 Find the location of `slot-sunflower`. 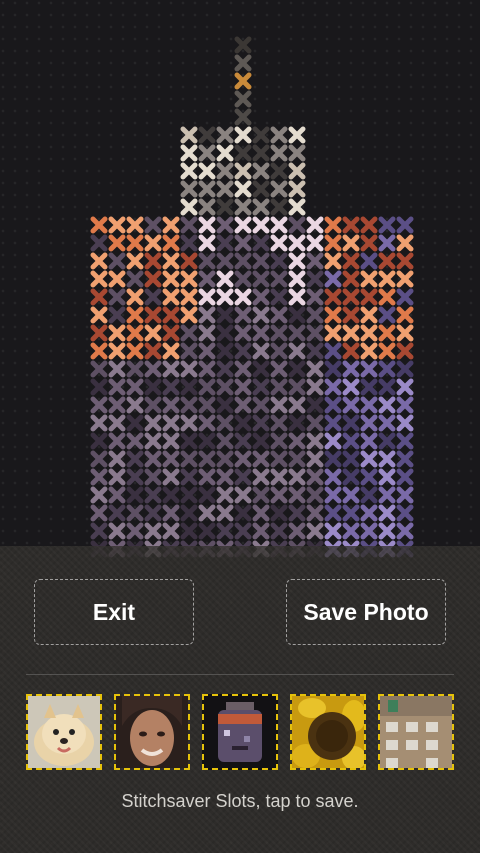

slot-sunflower is located at coordinates (328, 732).